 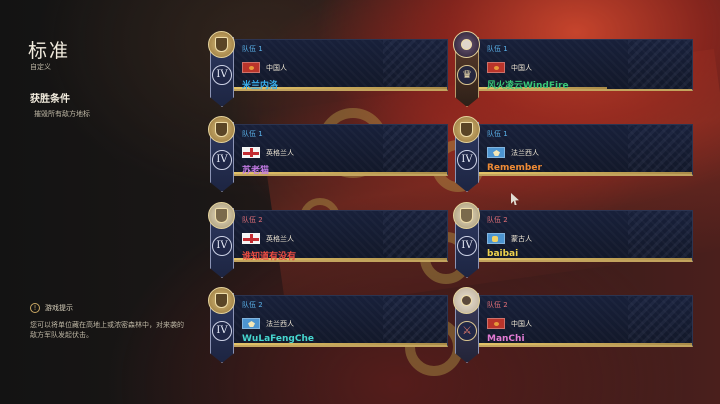 I want to click on civilization-name: 蒙古人, so click(x=521, y=238).